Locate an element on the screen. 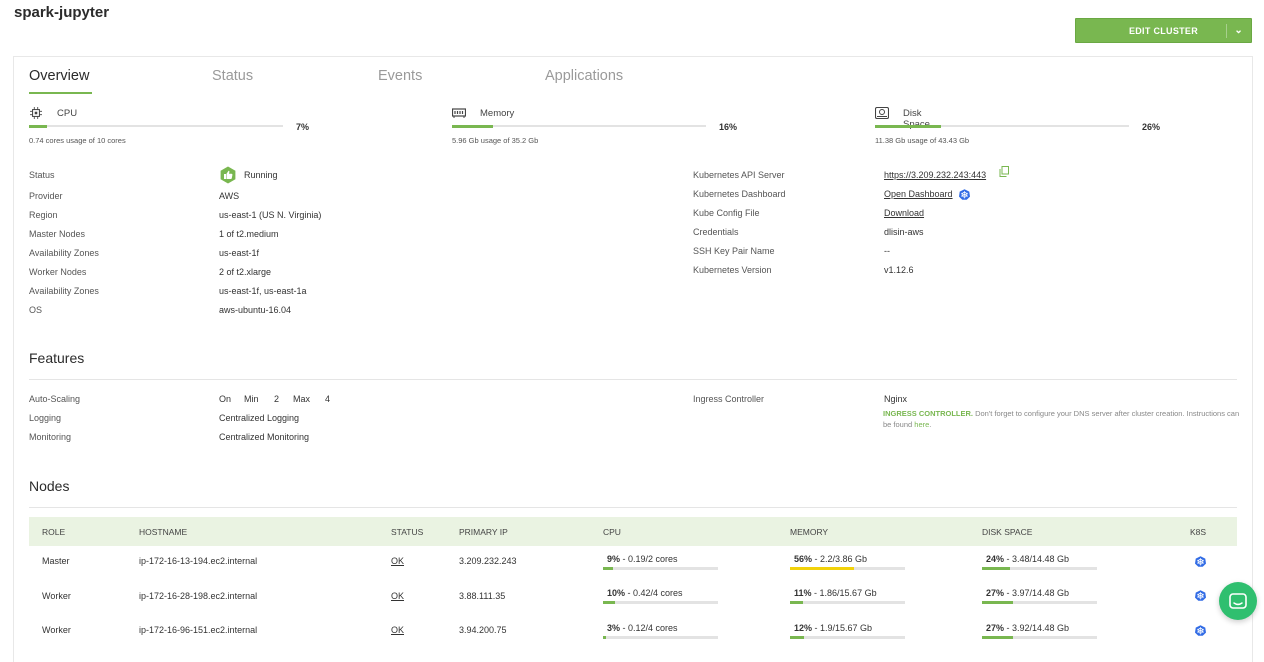  cpu-label: CPU is located at coordinates (67, 113).